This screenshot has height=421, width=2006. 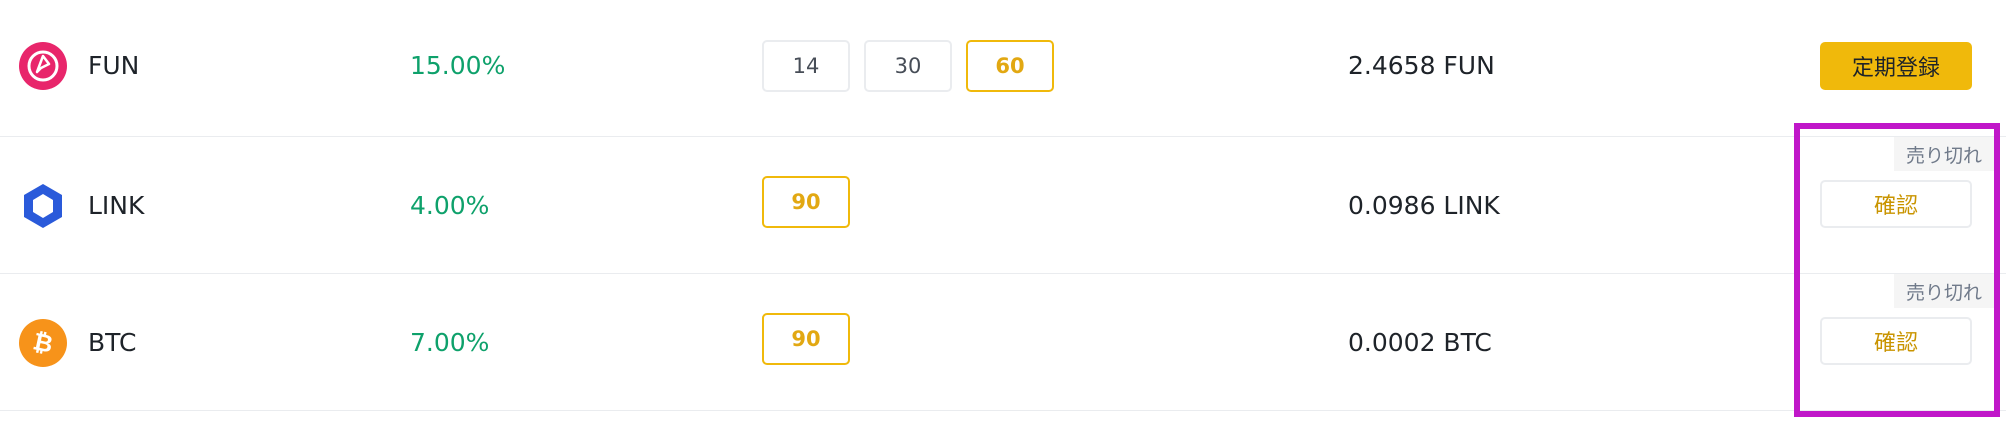 I want to click on subscribe-button: 定期登録, so click(x=1896, y=66).